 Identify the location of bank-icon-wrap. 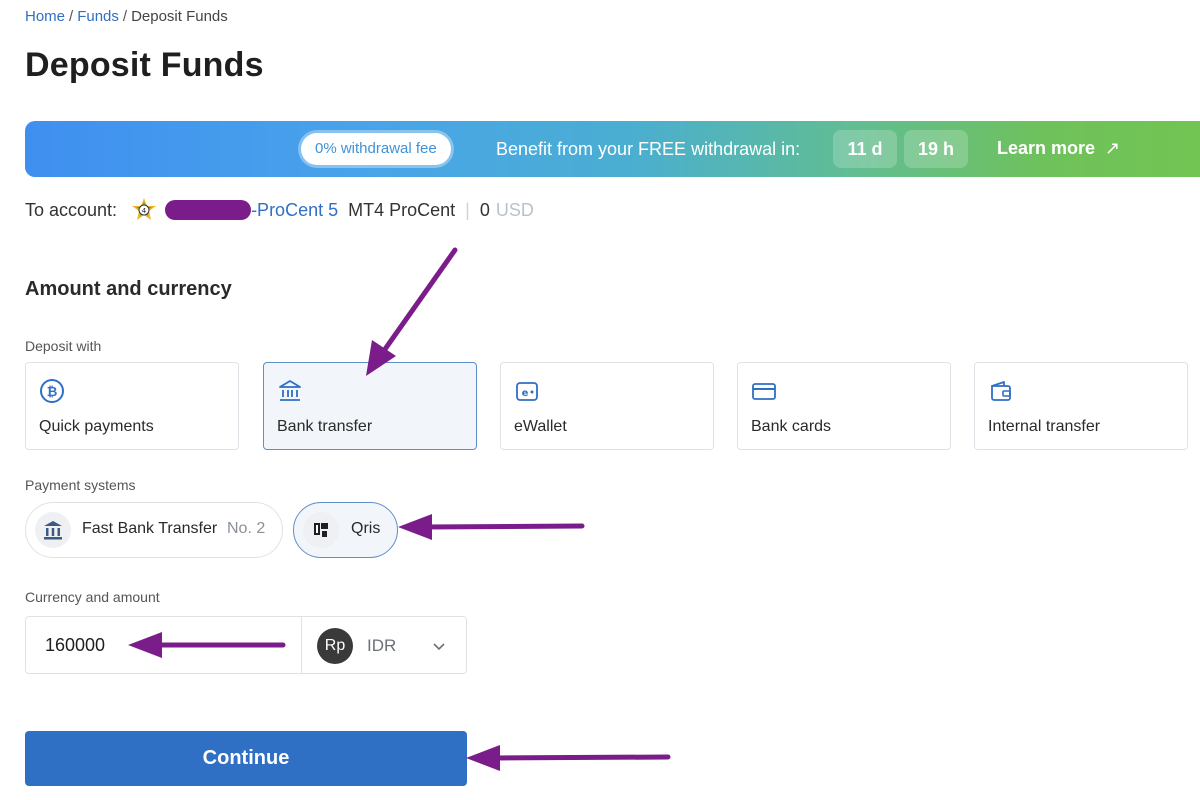
(53, 530).